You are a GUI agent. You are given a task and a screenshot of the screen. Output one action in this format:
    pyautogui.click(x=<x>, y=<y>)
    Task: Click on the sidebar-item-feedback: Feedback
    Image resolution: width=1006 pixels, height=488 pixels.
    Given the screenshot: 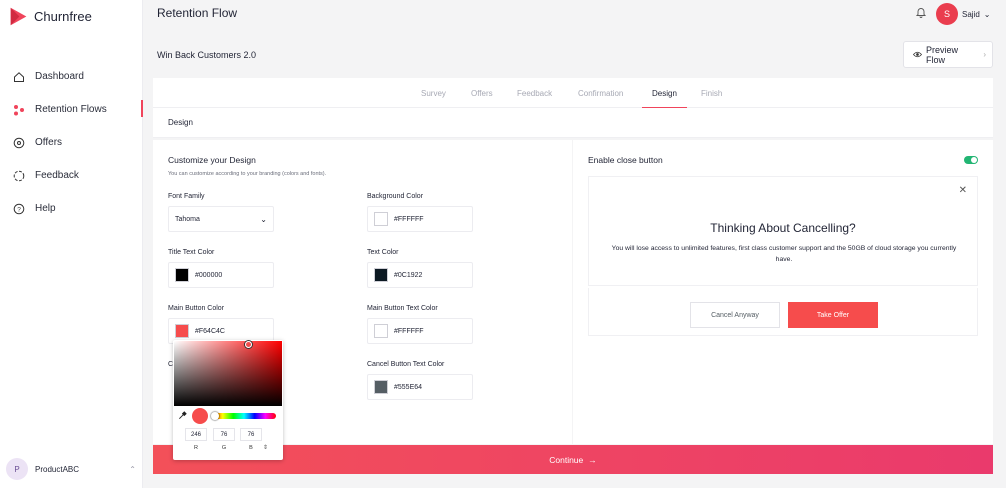 What is the action you would take?
    pyautogui.click(x=71, y=175)
    